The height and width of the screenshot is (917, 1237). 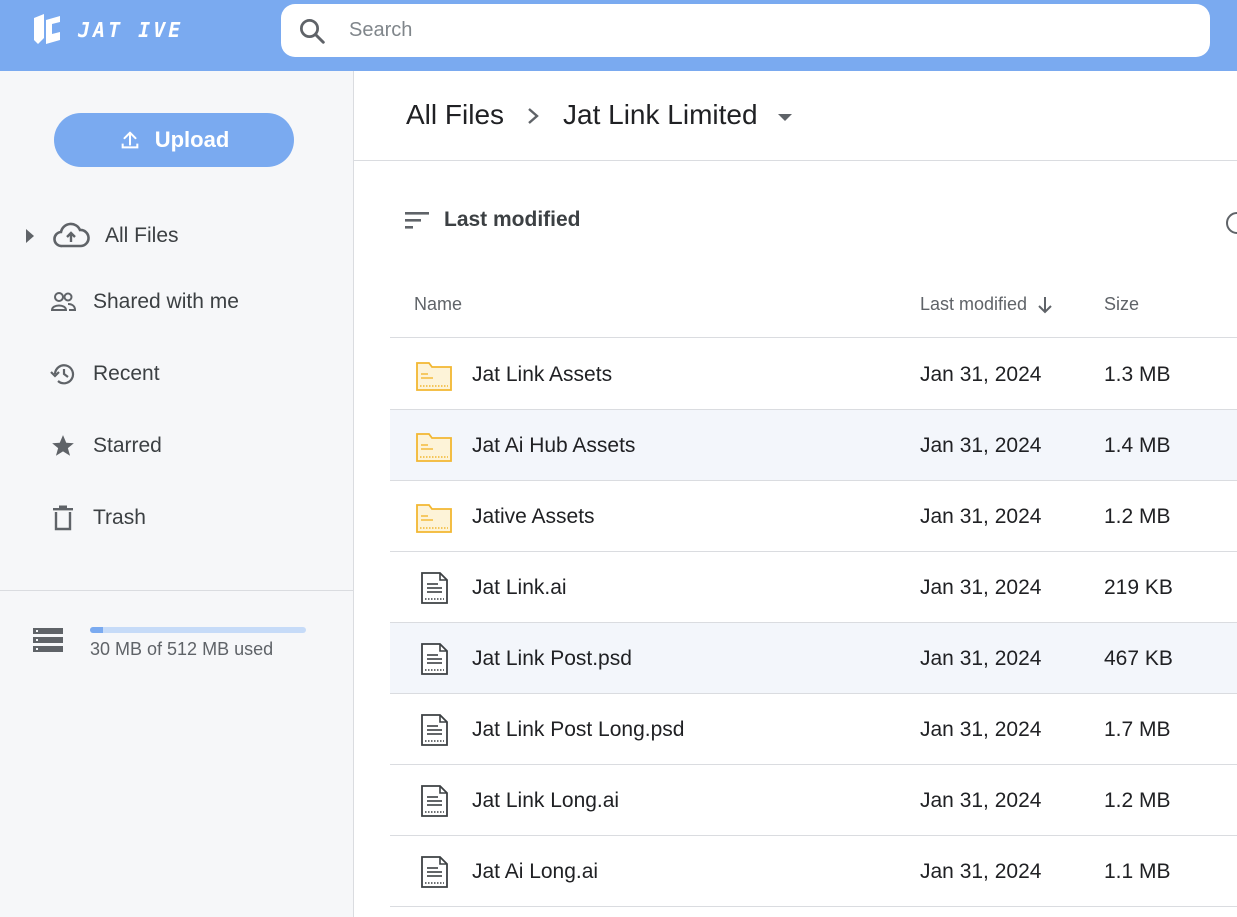 I want to click on column-header-modified-label: Last modified, so click(x=974, y=304).